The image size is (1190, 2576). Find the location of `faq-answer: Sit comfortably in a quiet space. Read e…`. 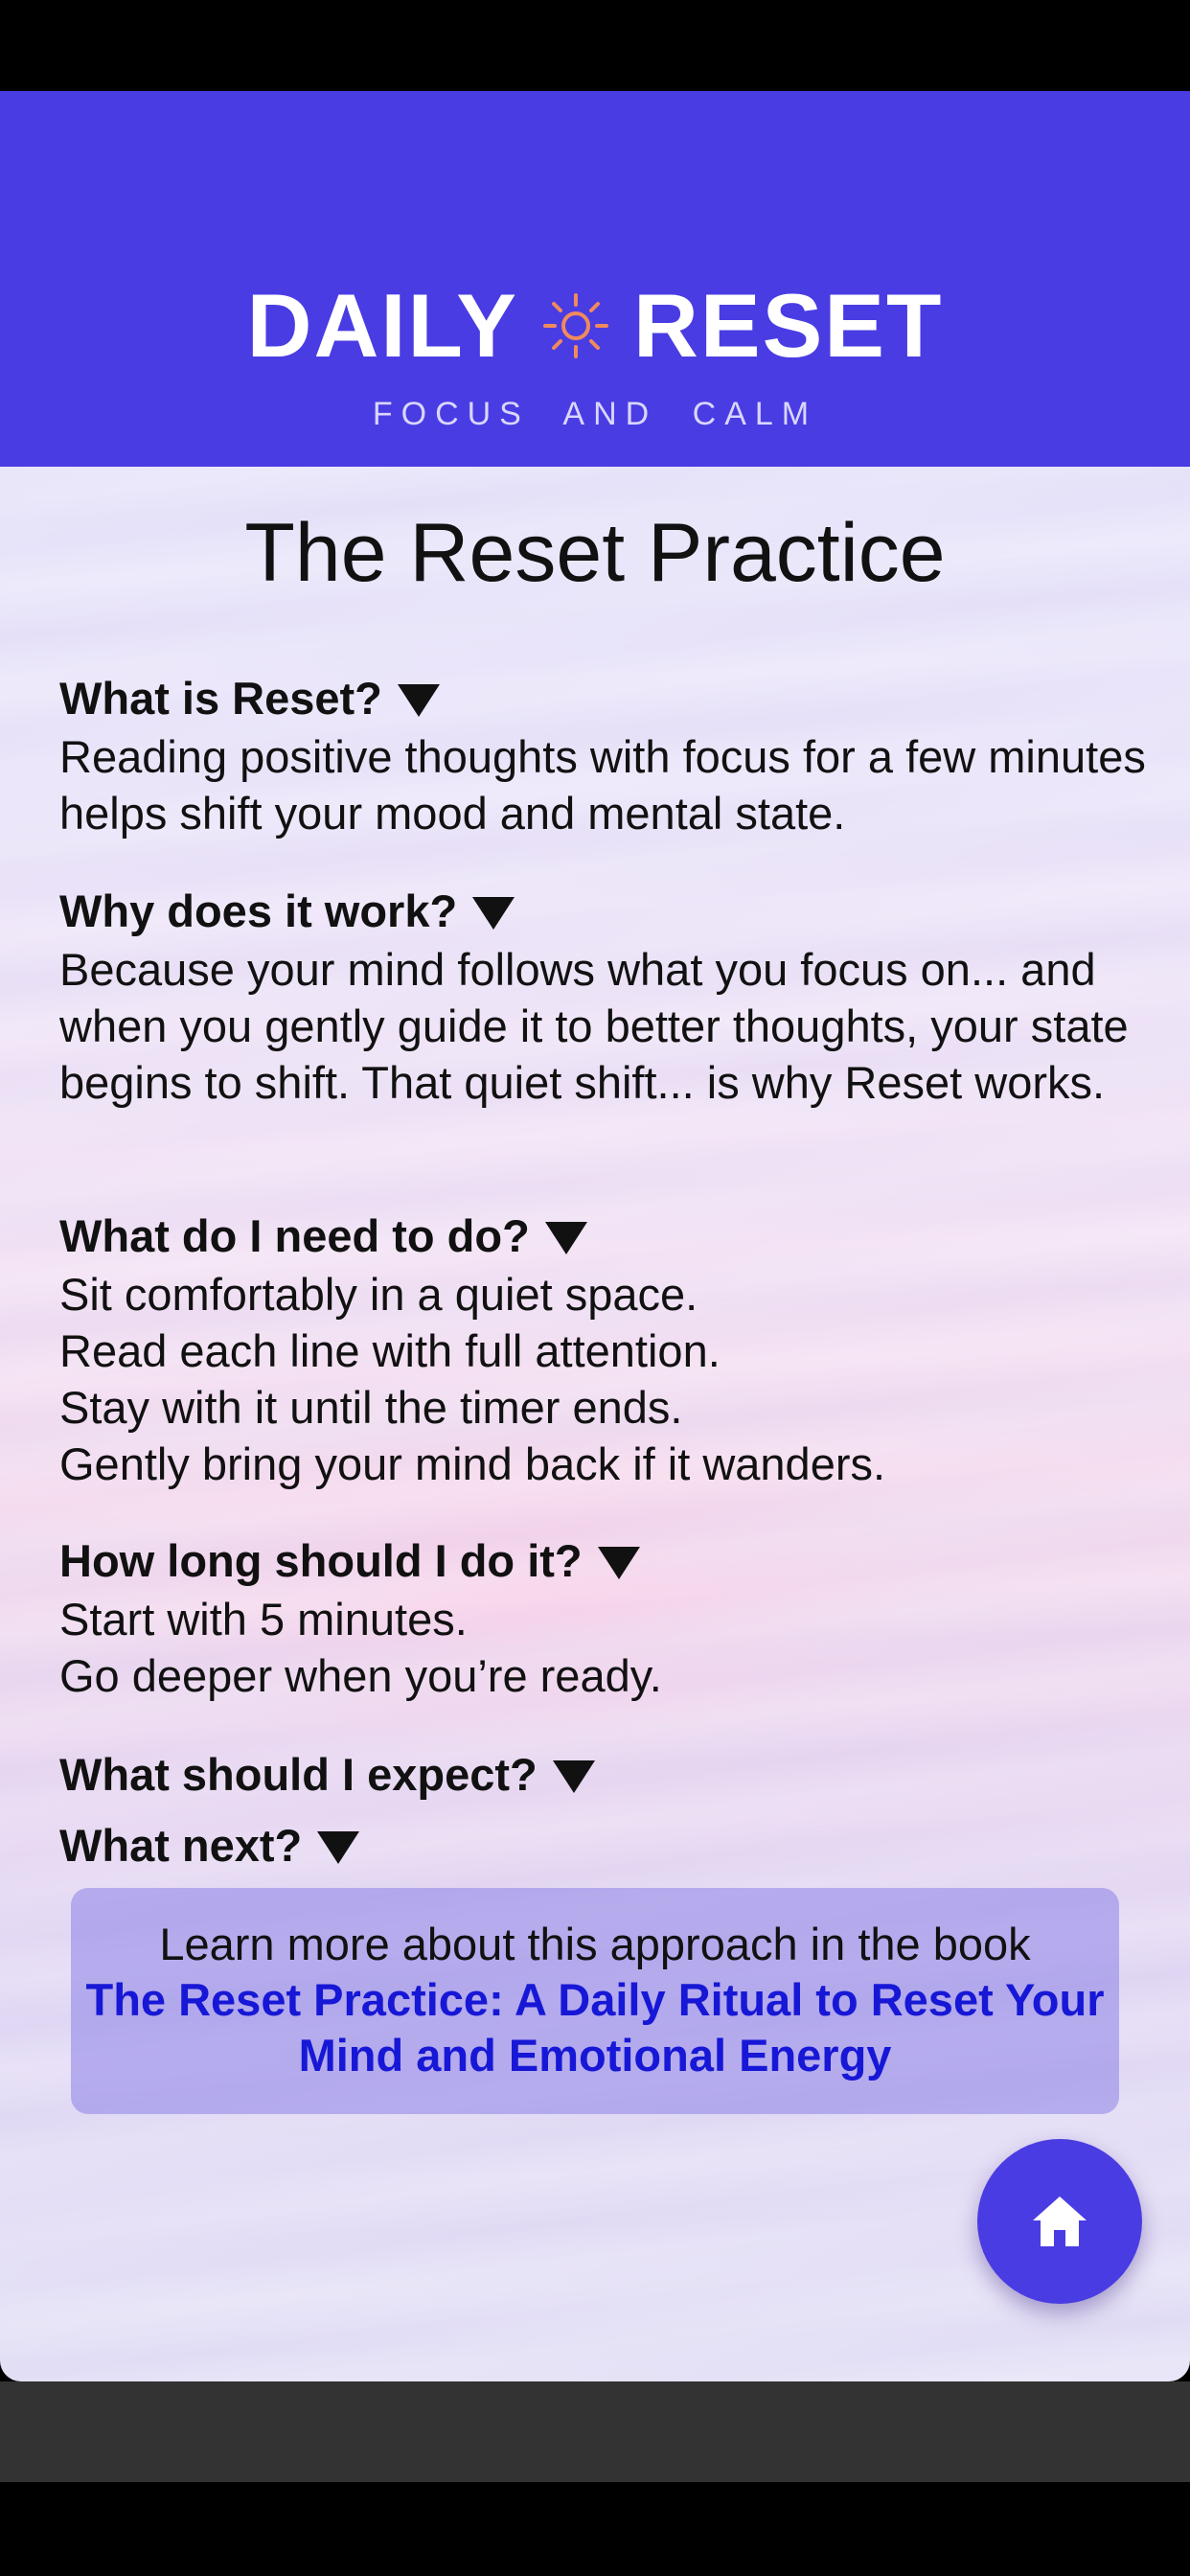

faq-answer: Sit comfortably in a quiet space. Read e… is located at coordinates (606, 1379).